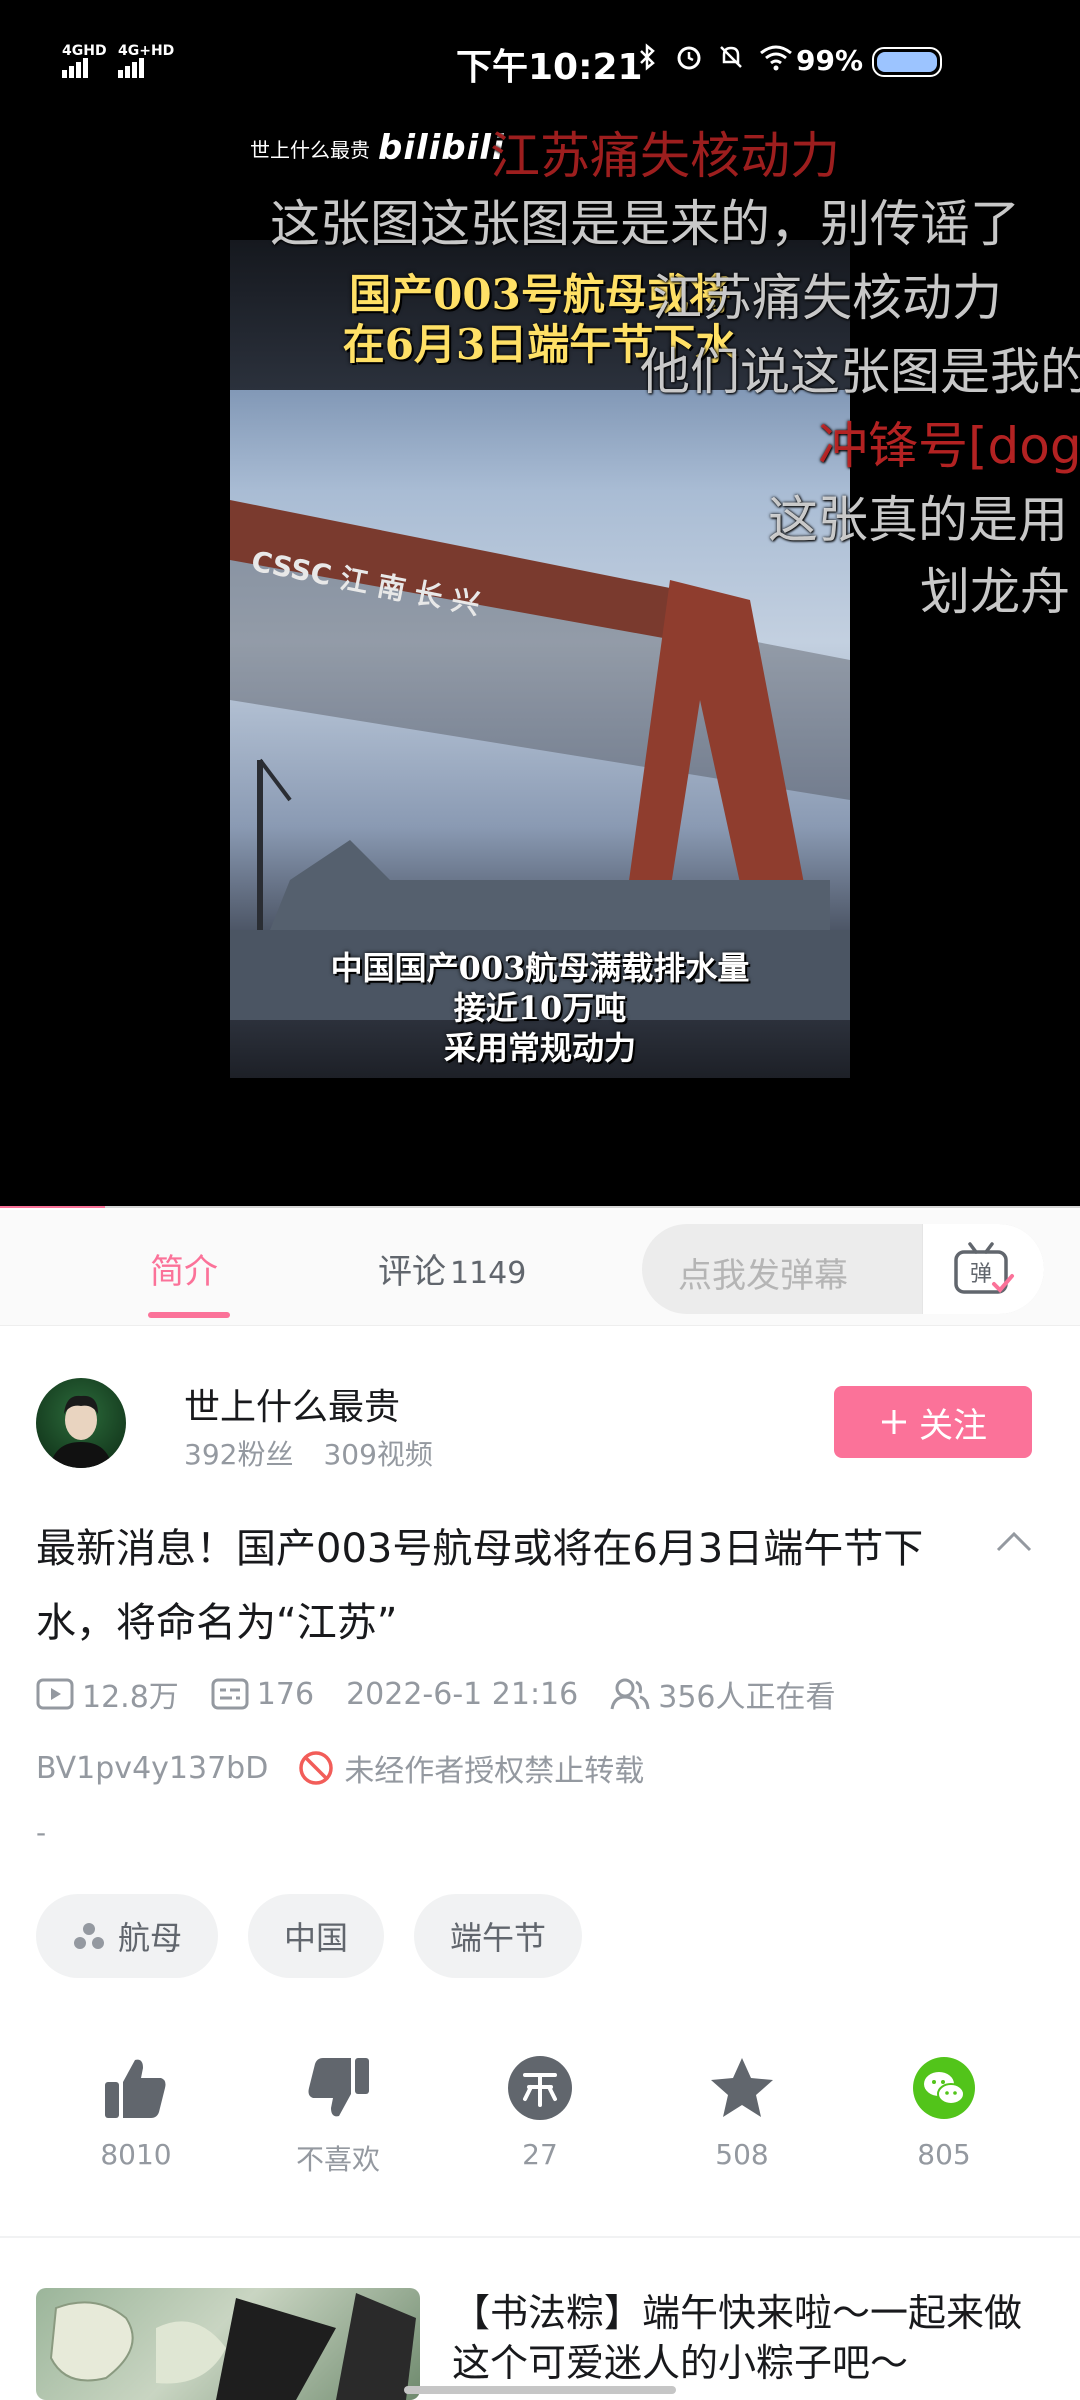 Image resolution: width=1080 pixels, height=2400 pixels. I want to click on uploader-fans: 392粉丝, so click(239, 1454).